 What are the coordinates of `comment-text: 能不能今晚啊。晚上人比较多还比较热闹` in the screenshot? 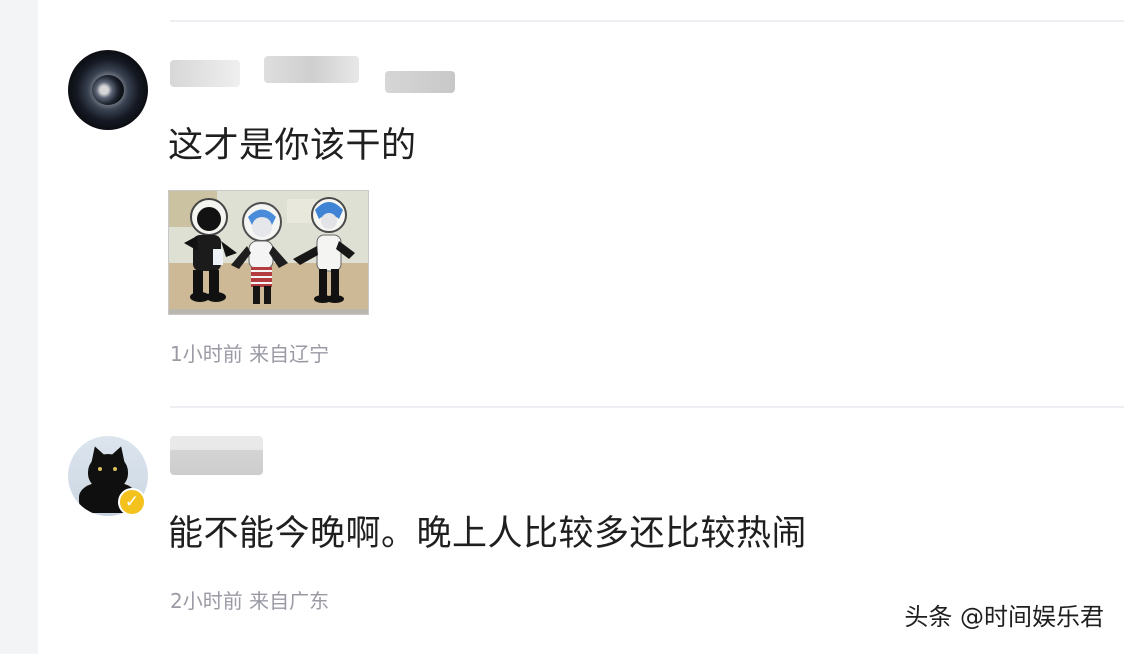 It's located at (488, 534).